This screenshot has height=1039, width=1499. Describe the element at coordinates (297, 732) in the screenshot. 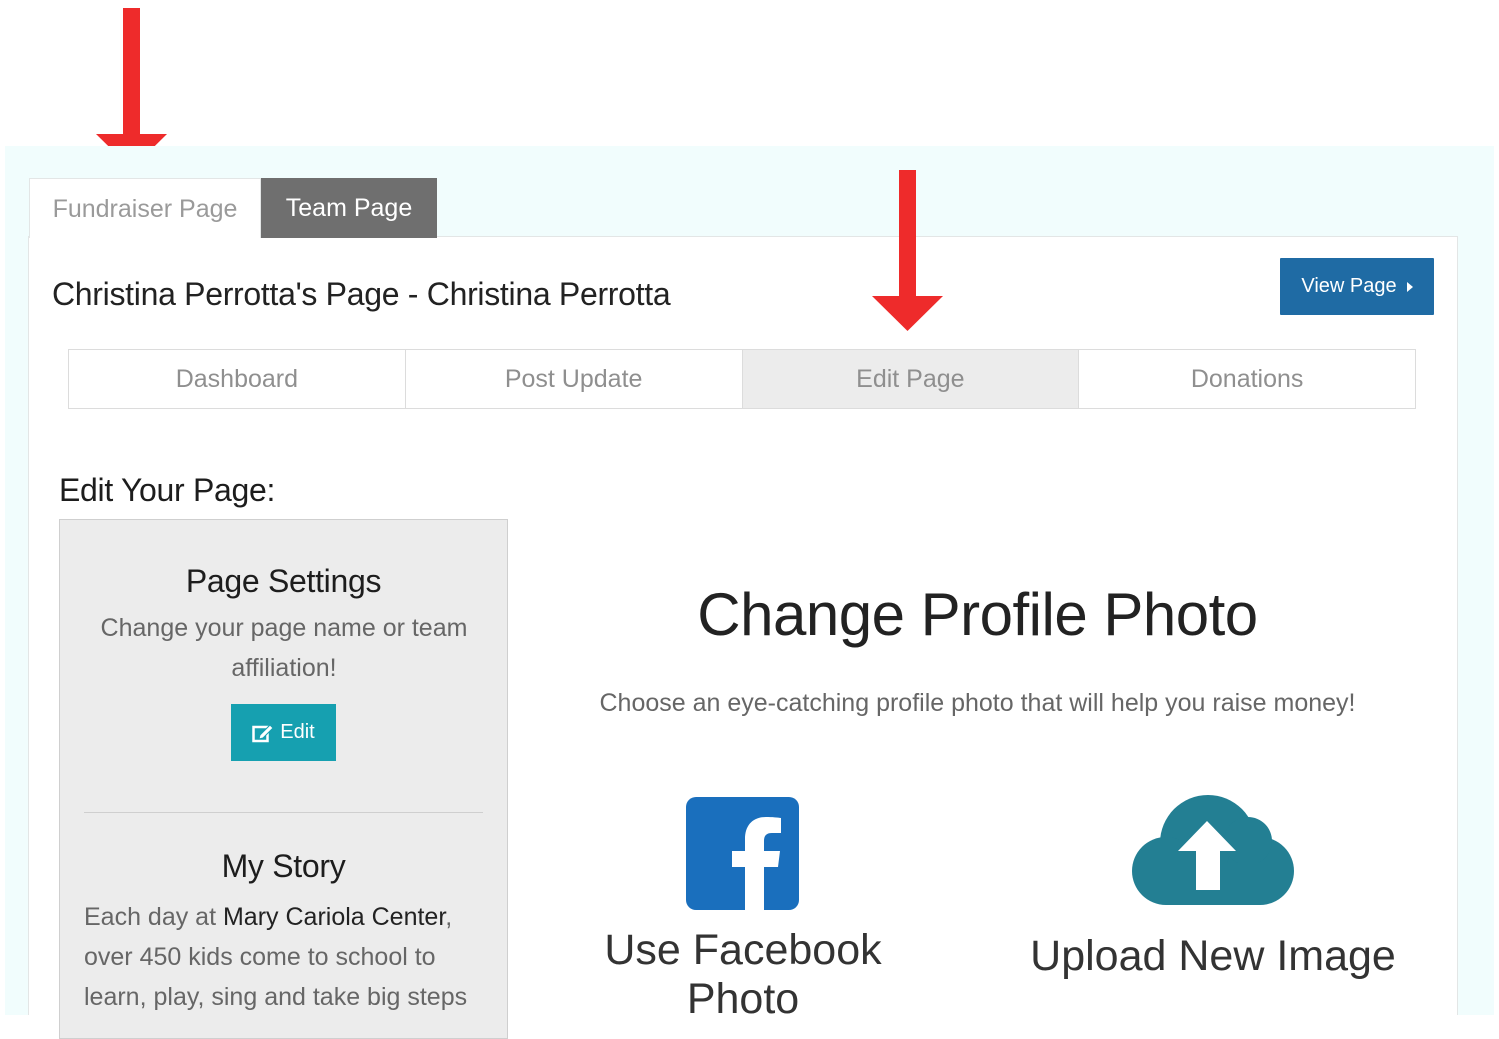

I see `edit-button-label: Edit` at that location.